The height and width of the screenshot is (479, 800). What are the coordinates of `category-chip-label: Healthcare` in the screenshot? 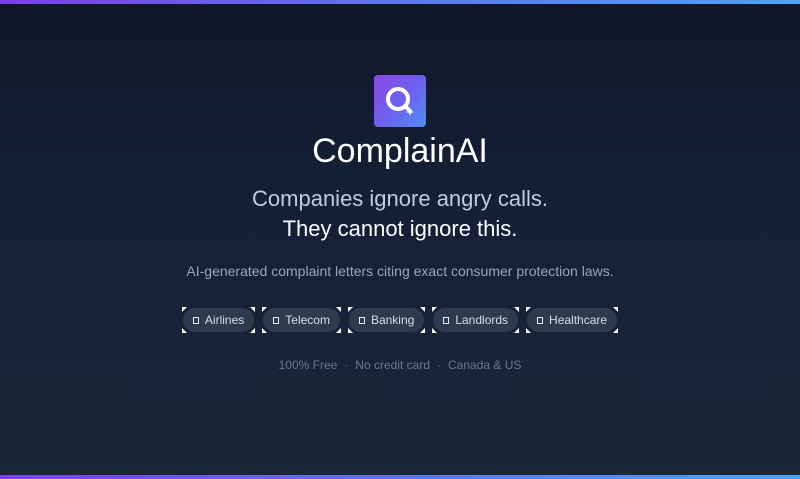 It's located at (578, 320).